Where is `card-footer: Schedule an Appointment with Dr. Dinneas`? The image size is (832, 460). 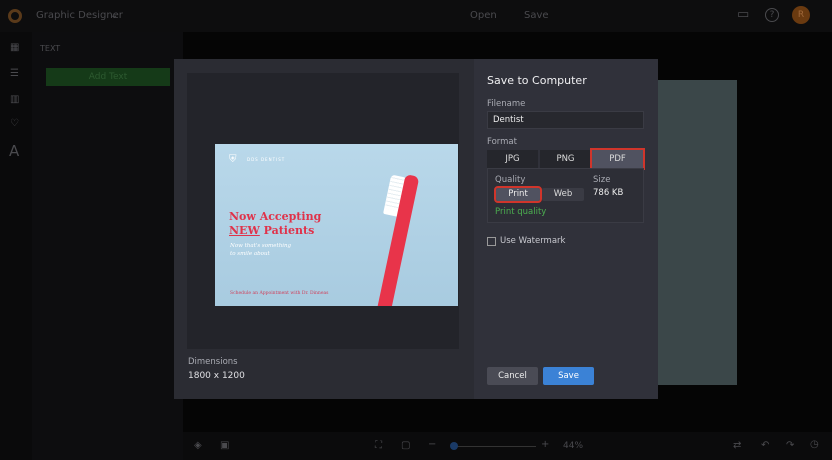 card-footer: Schedule an Appointment with Dr. Dinneas is located at coordinates (279, 293).